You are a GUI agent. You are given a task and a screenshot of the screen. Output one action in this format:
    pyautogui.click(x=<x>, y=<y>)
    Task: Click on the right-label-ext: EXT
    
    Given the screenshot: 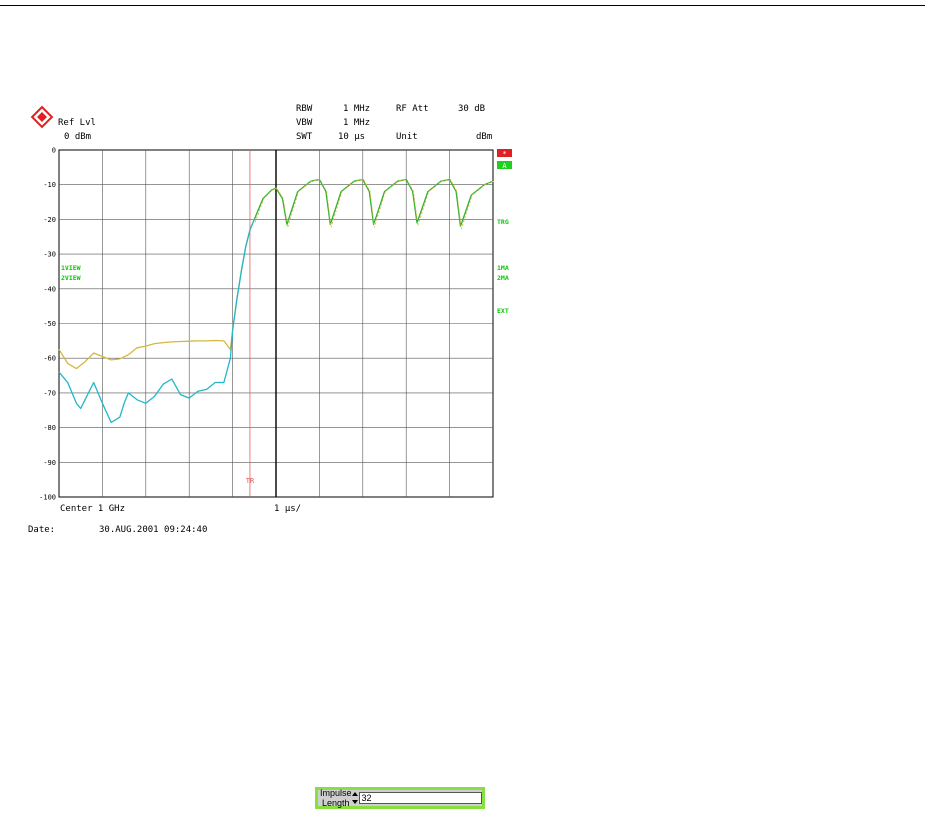 What is the action you would take?
    pyautogui.click(x=503, y=311)
    